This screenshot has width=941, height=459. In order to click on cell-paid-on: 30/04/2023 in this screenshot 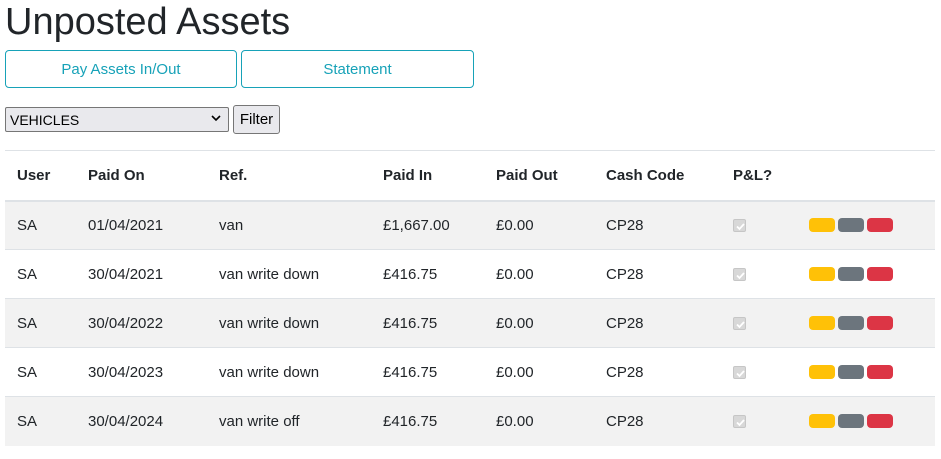, I will do `click(126, 372)`.